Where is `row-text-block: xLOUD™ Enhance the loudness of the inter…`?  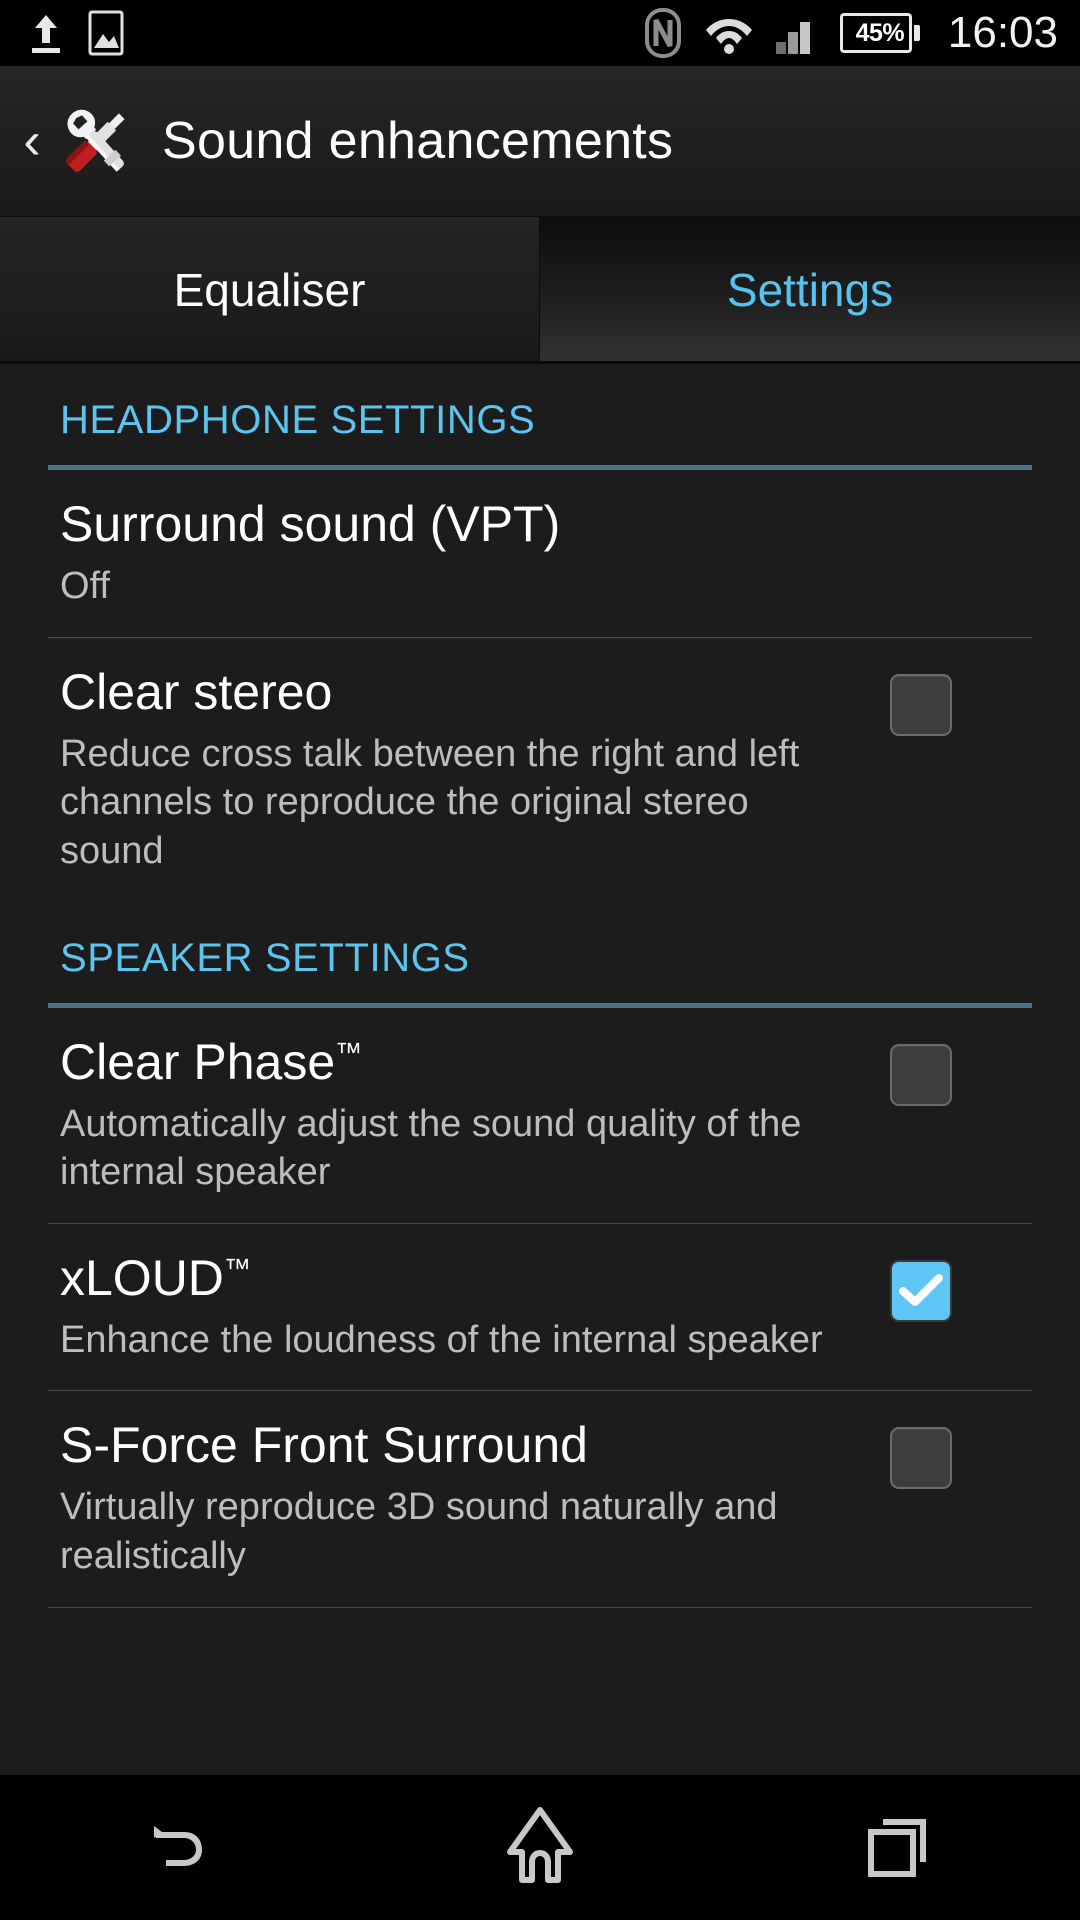
row-text-block: xLOUD™ Enhance the loudness of the inter… is located at coordinates (445, 1307).